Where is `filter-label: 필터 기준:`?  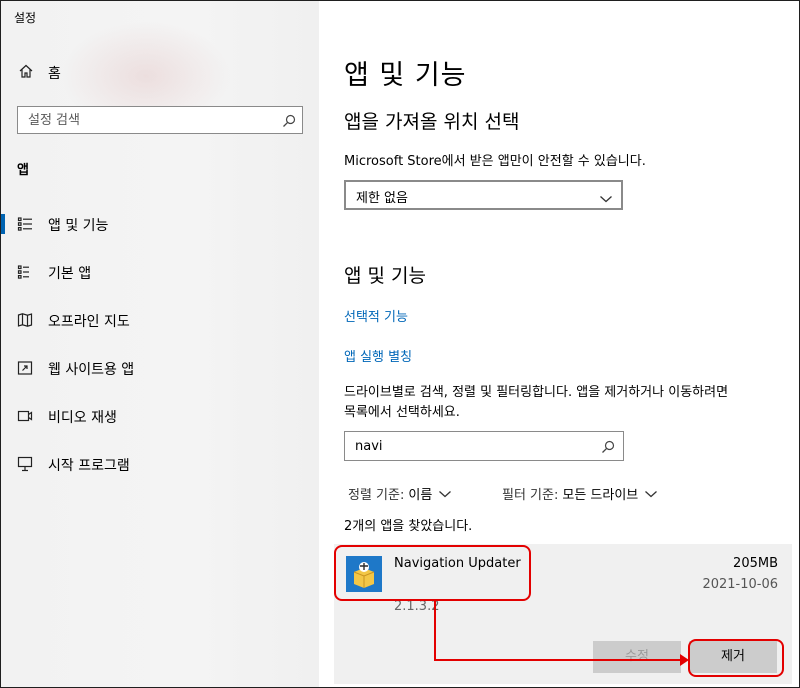
filter-label: 필터 기준: is located at coordinates (530, 495).